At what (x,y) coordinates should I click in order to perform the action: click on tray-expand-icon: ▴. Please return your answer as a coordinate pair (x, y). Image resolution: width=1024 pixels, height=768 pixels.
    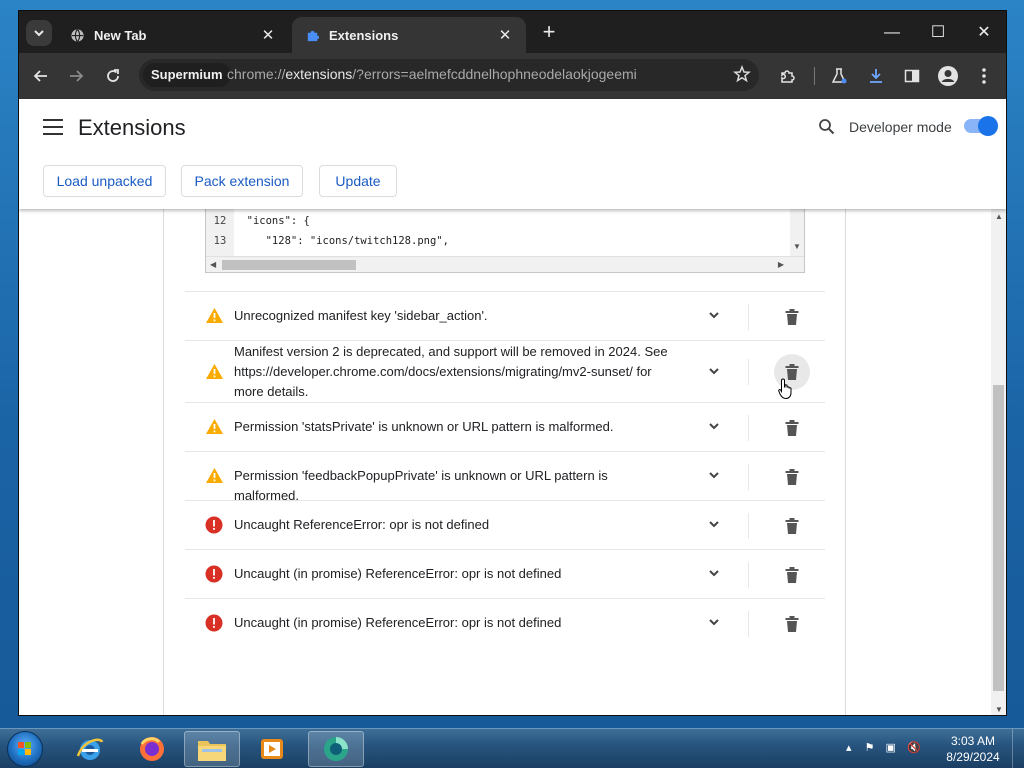
    Looking at the image, I should click on (849, 748).